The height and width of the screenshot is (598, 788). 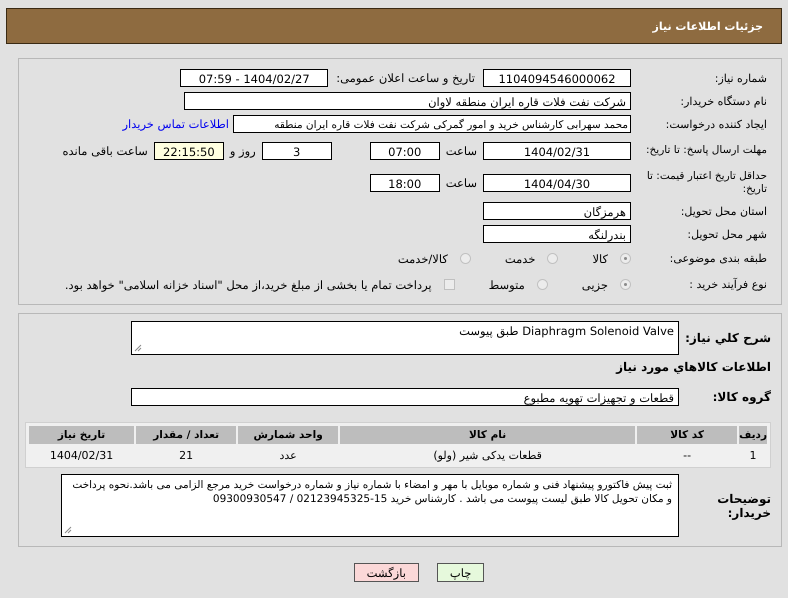 I want to click on text-field: 22:15:50, so click(x=189, y=151).